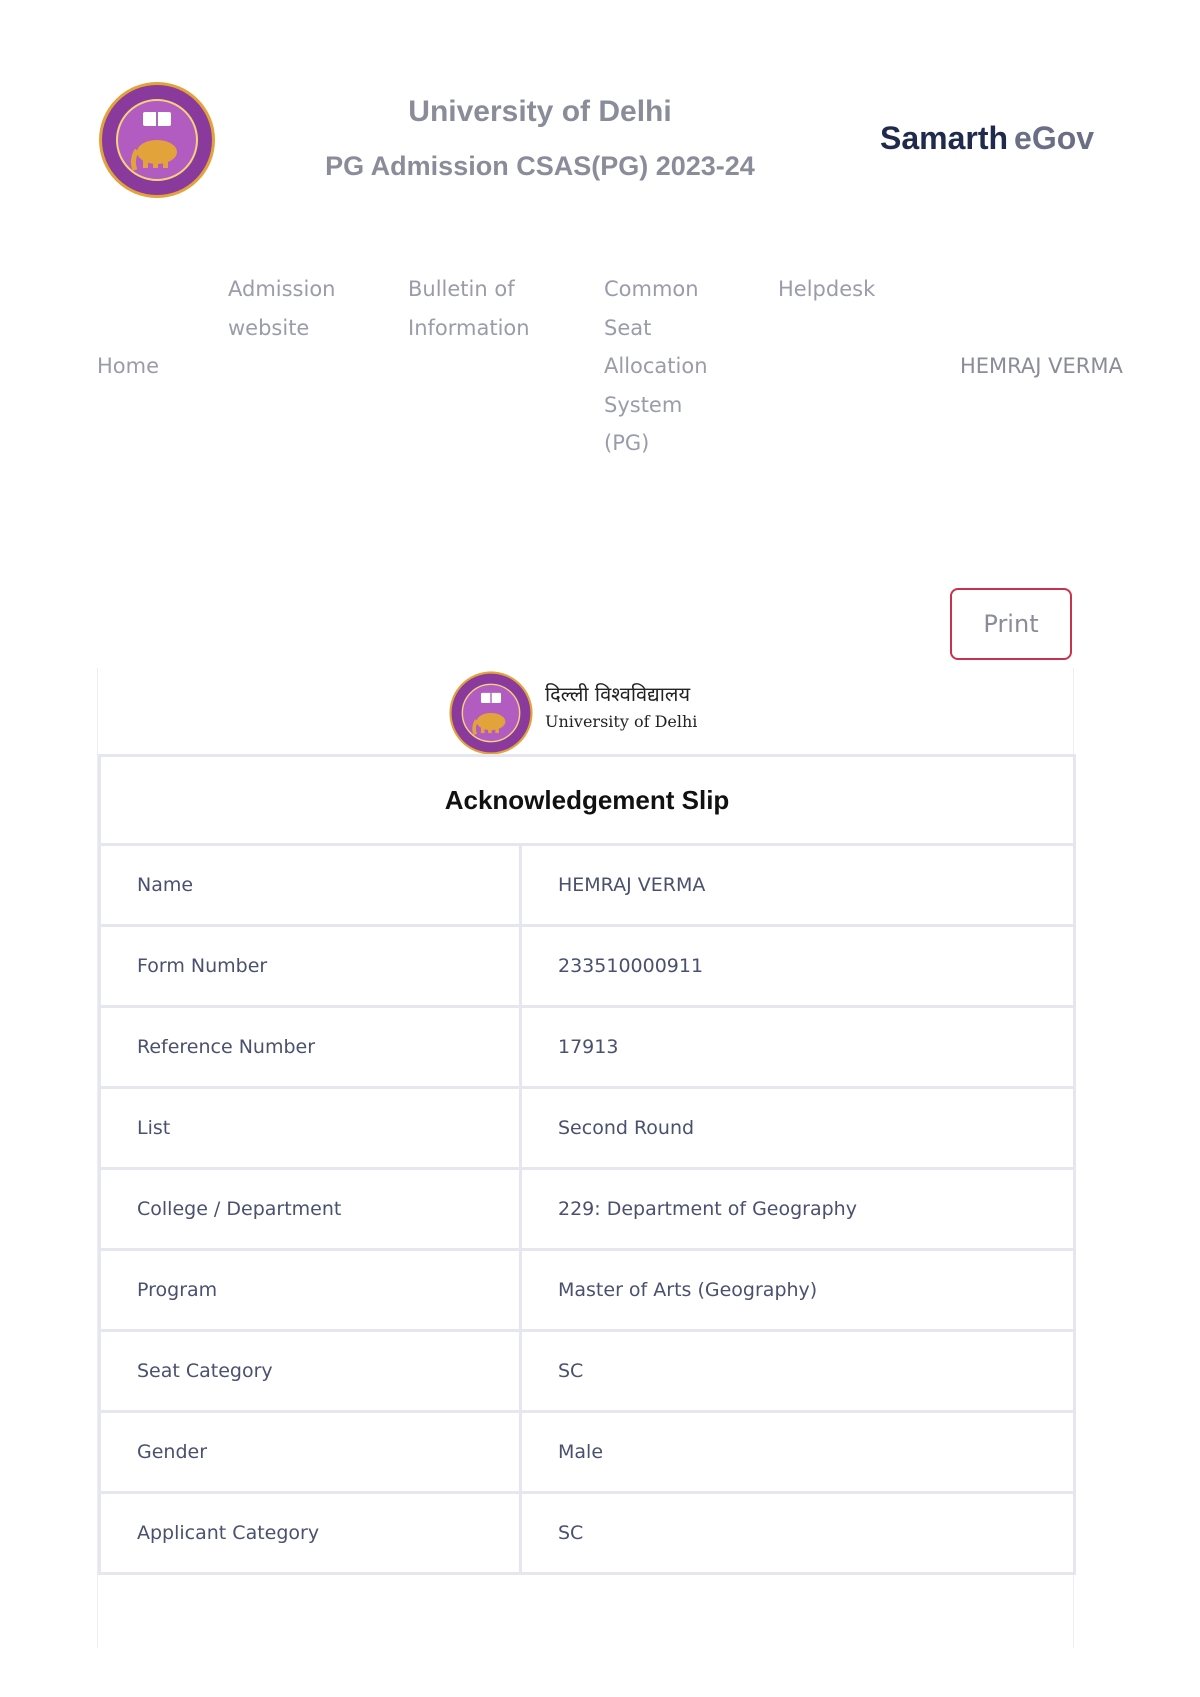  I want to click on row-label: College / Department, so click(310, 1209).